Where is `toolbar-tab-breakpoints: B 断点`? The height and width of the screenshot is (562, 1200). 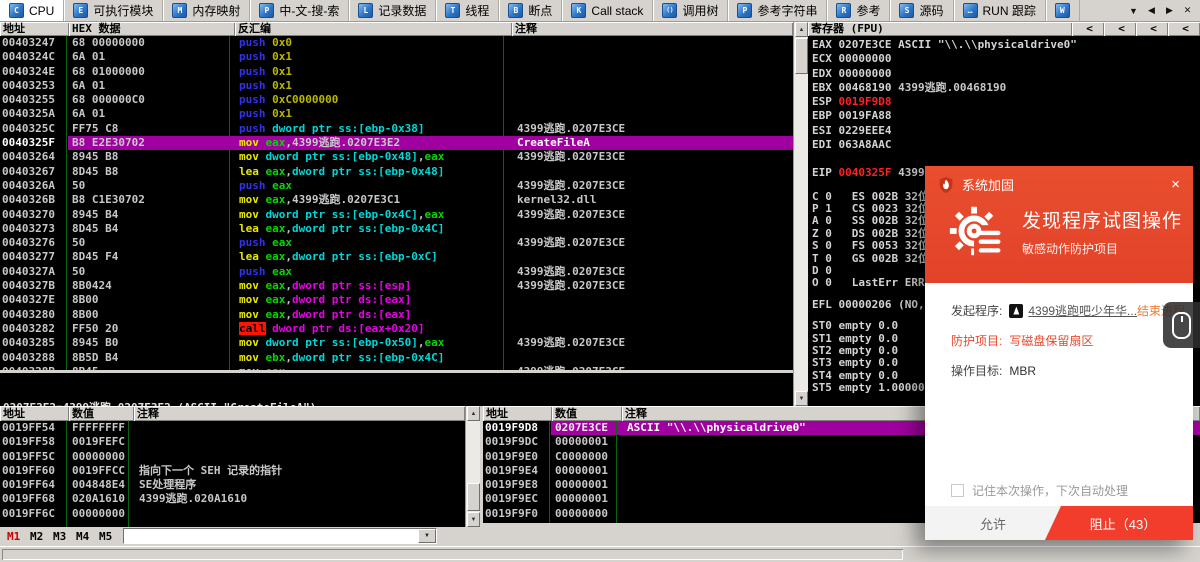
toolbar-tab-breakpoints: B 断点 is located at coordinates (531, 10).